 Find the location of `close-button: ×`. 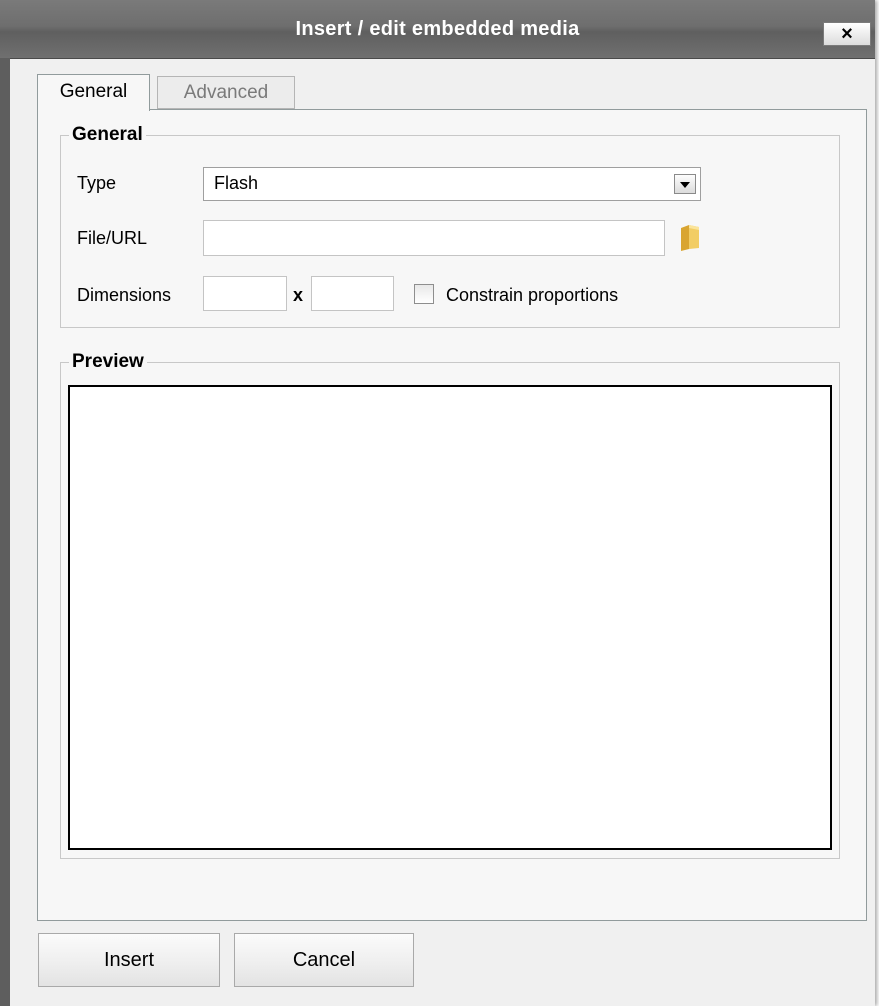

close-button: × is located at coordinates (847, 34).